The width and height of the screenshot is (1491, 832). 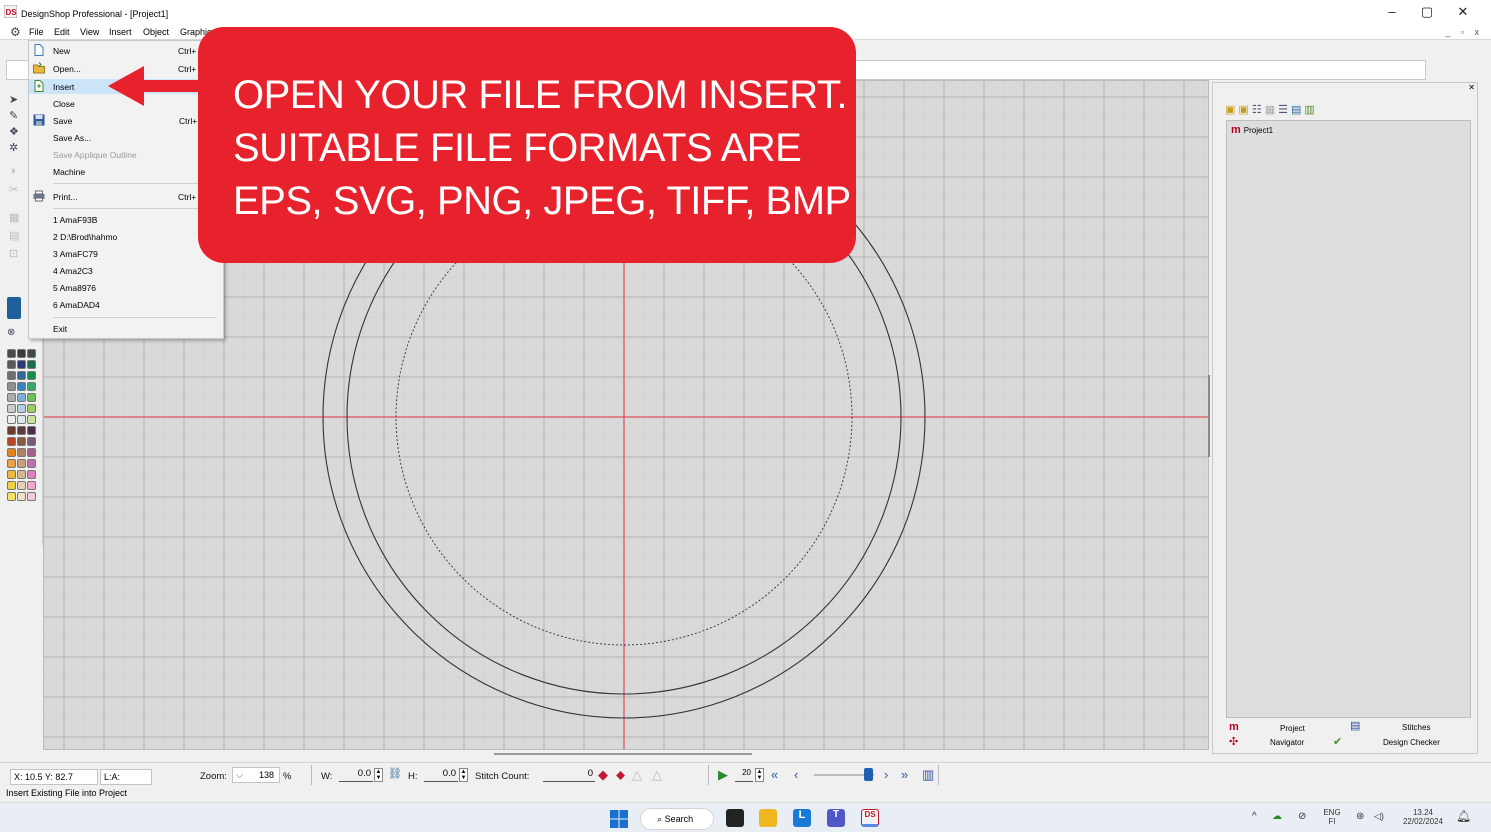 What do you see at coordinates (904, 774) in the screenshot?
I see `fast-forward-icon: »` at bounding box center [904, 774].